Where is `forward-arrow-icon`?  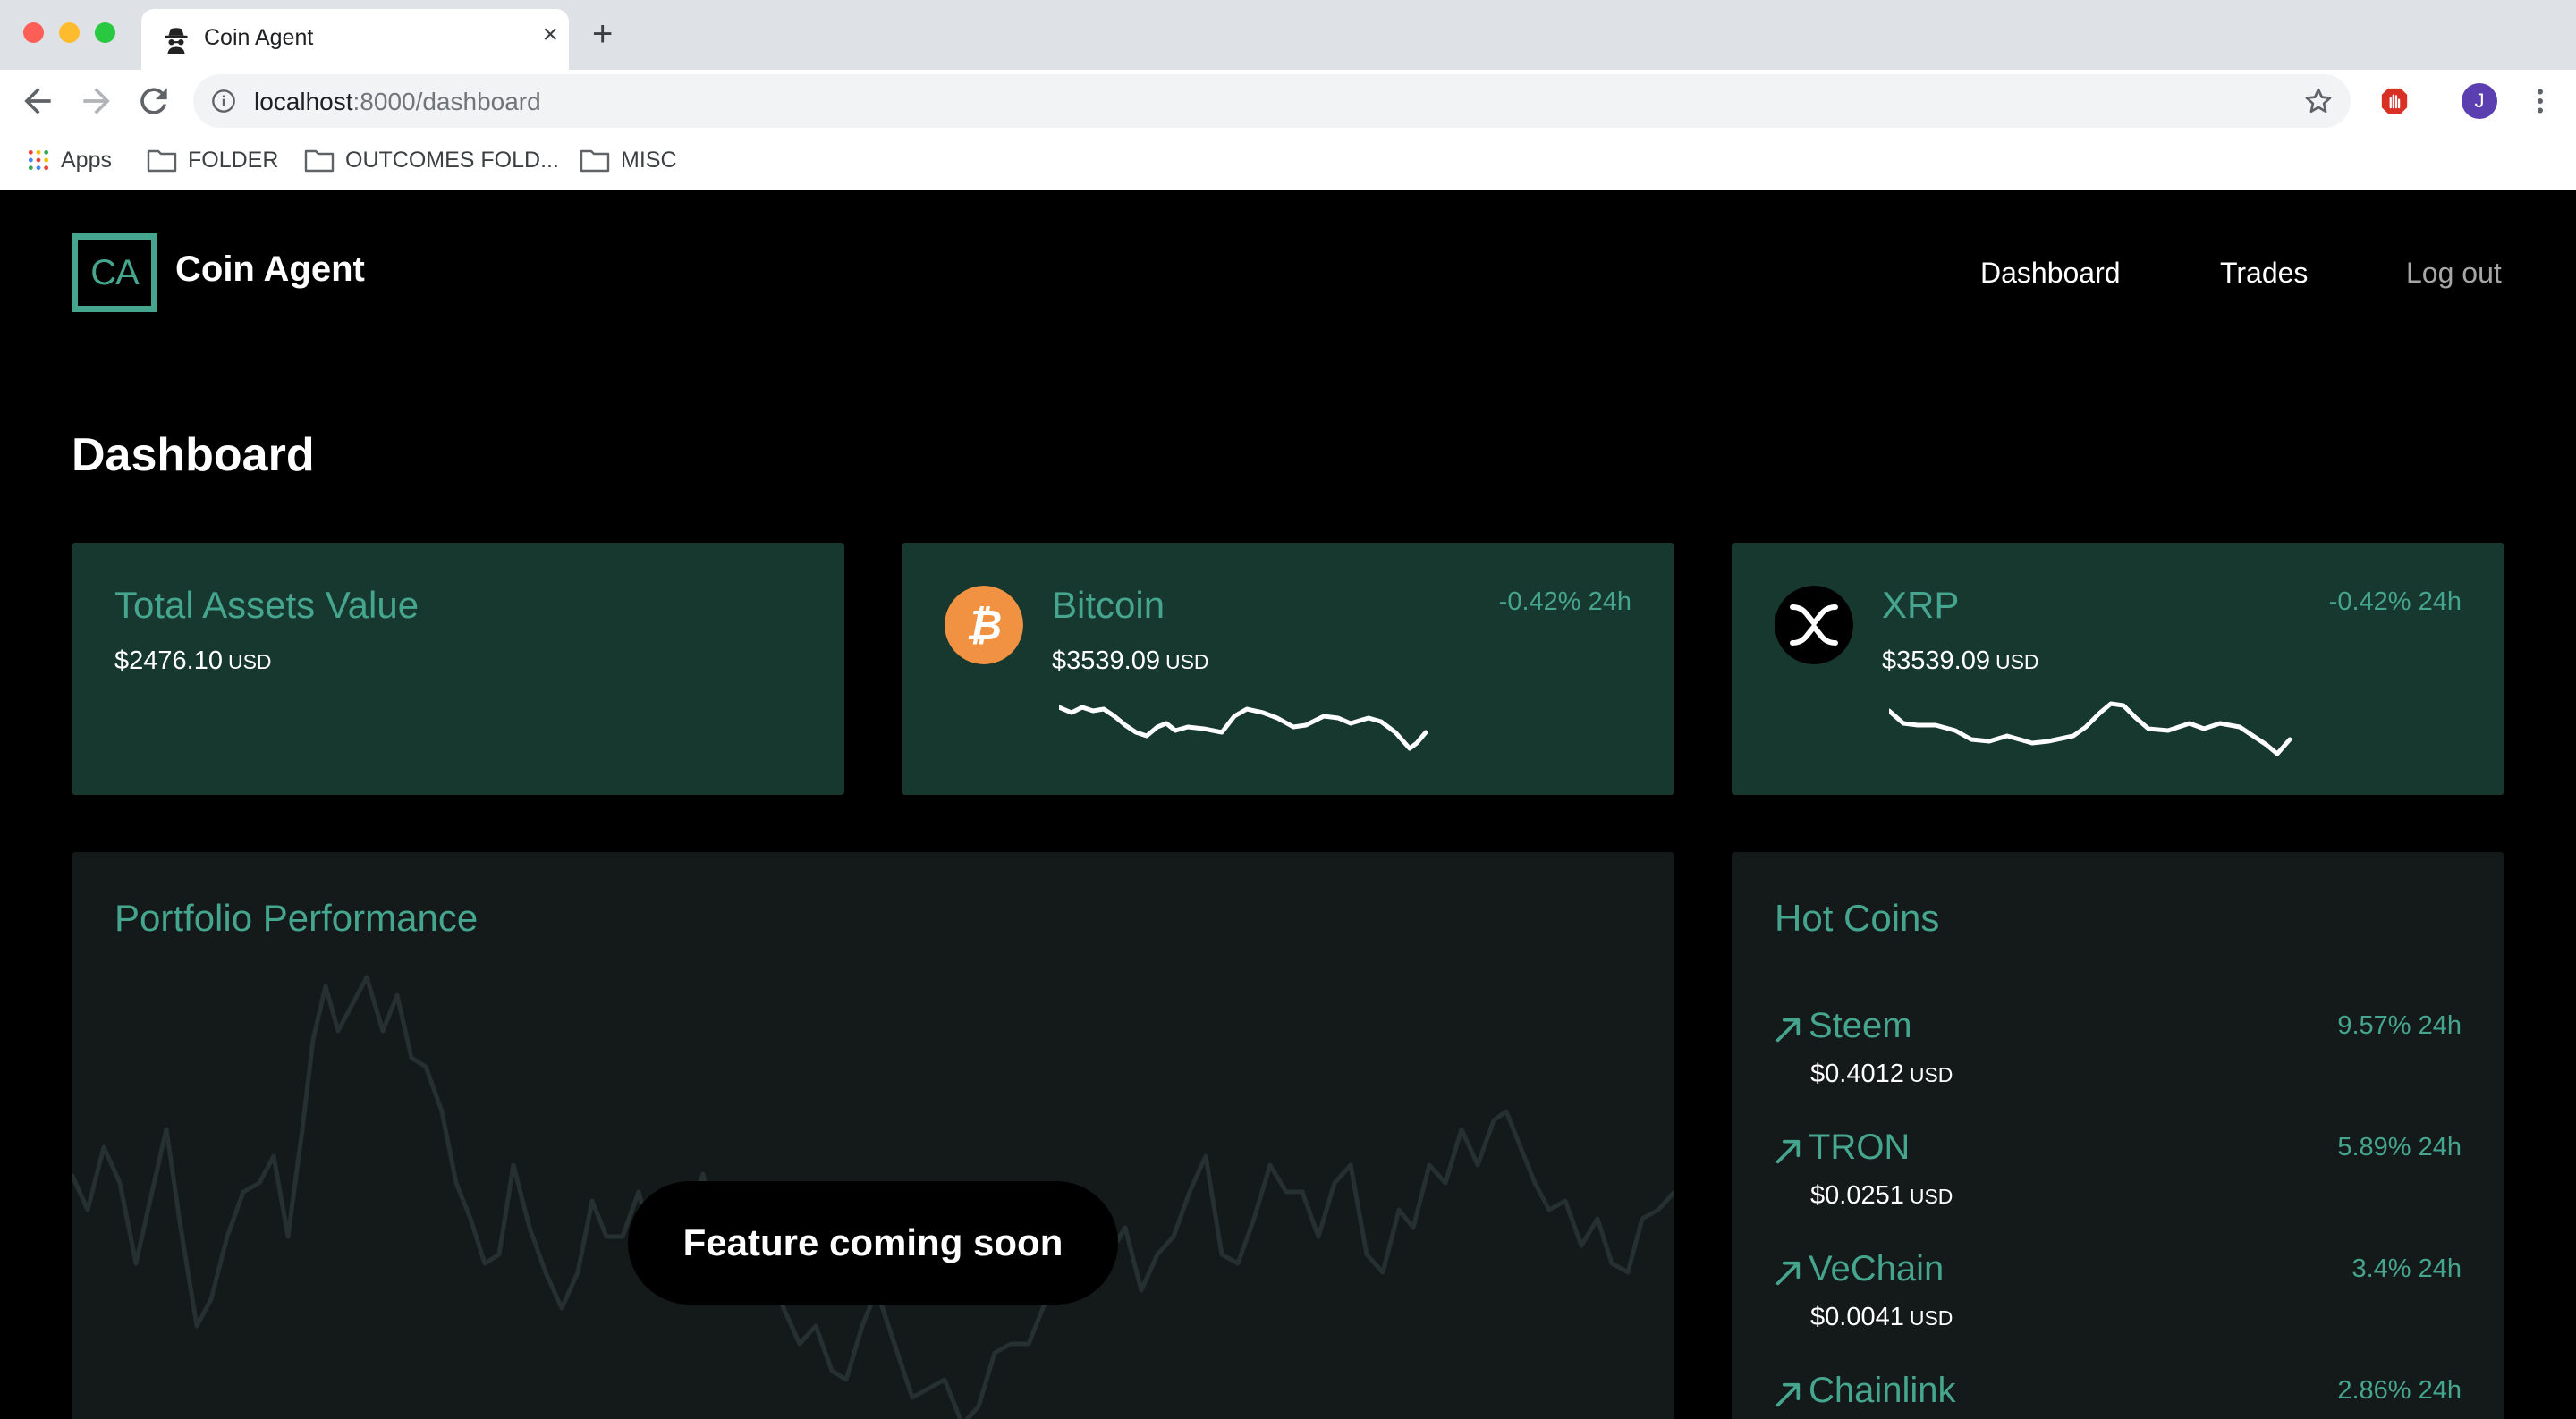
forward-arrow-icon is located at coordinates (96, 101).